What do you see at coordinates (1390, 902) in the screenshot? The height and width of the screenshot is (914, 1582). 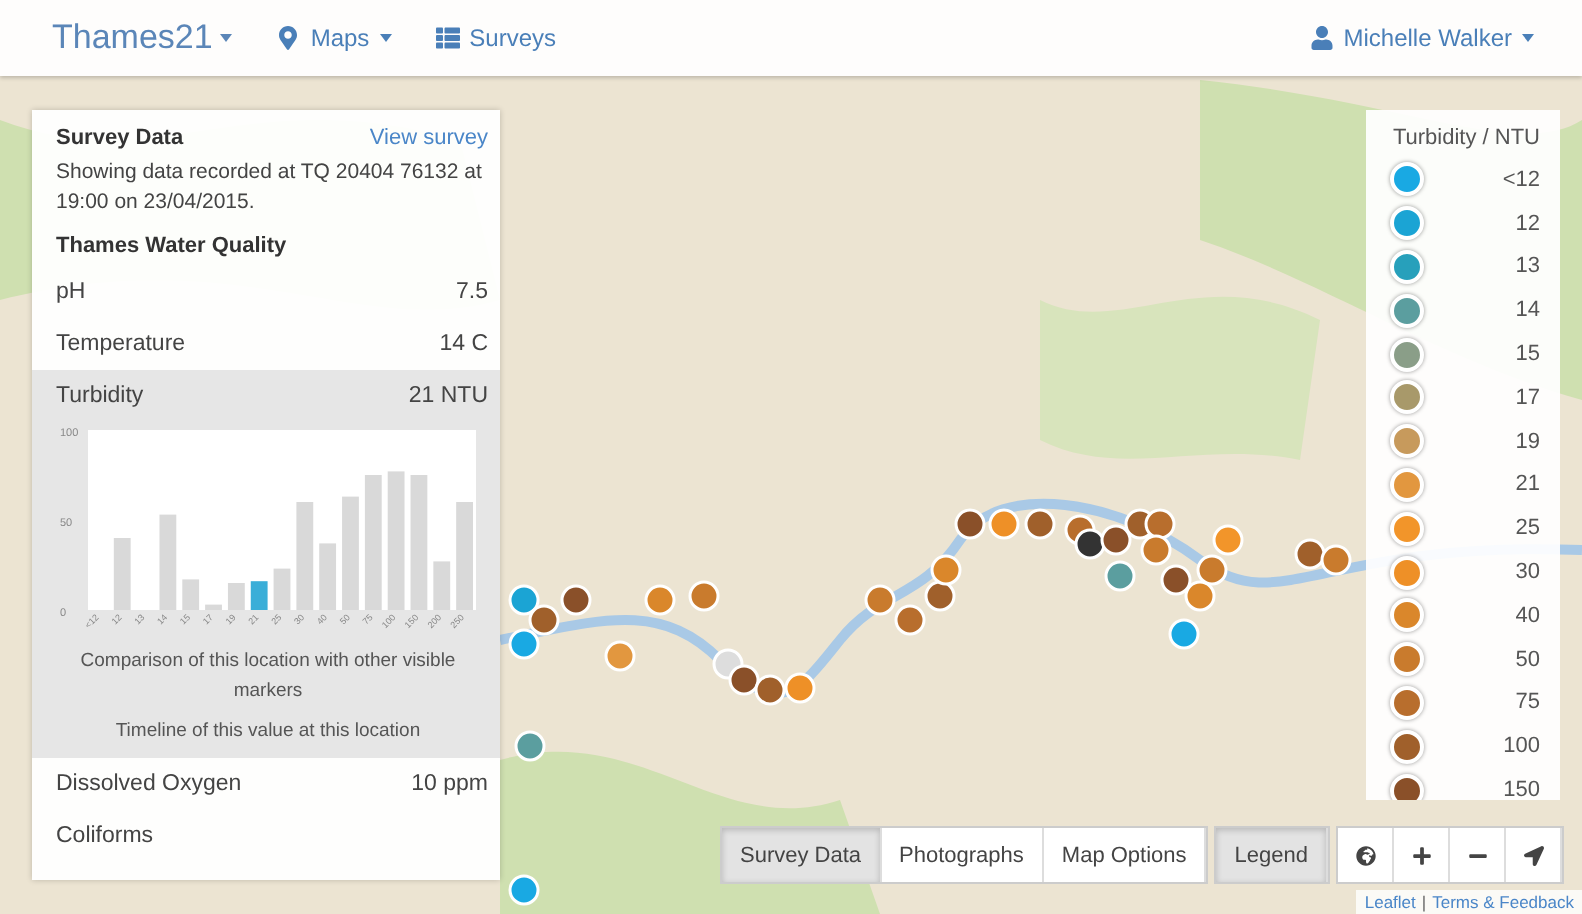 I see `attribution-link: Leaflet` at bounding box center [1390, 902].